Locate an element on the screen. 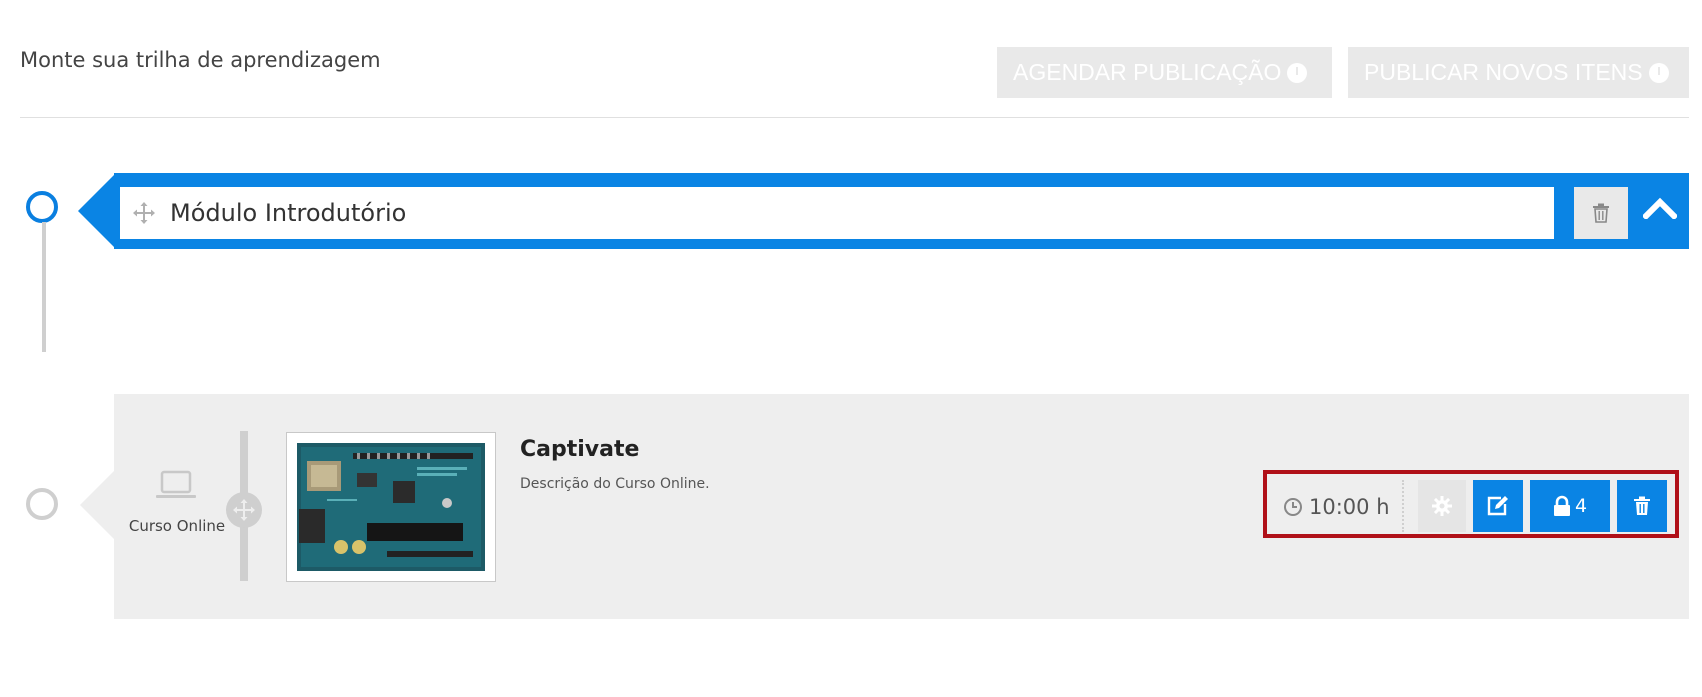 This screenshot has height=697, width=1702. upload-icon is located at coordinates (1658, 73).